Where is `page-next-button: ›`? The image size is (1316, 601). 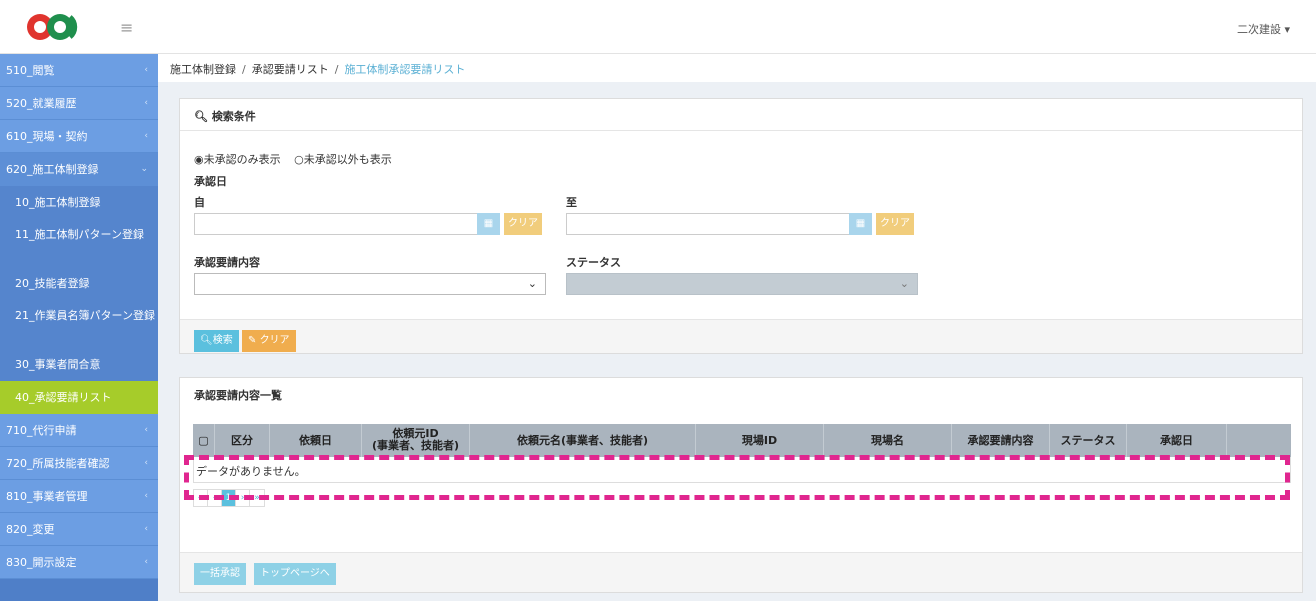
page-next-button: › is located at coordinates (243, 498).